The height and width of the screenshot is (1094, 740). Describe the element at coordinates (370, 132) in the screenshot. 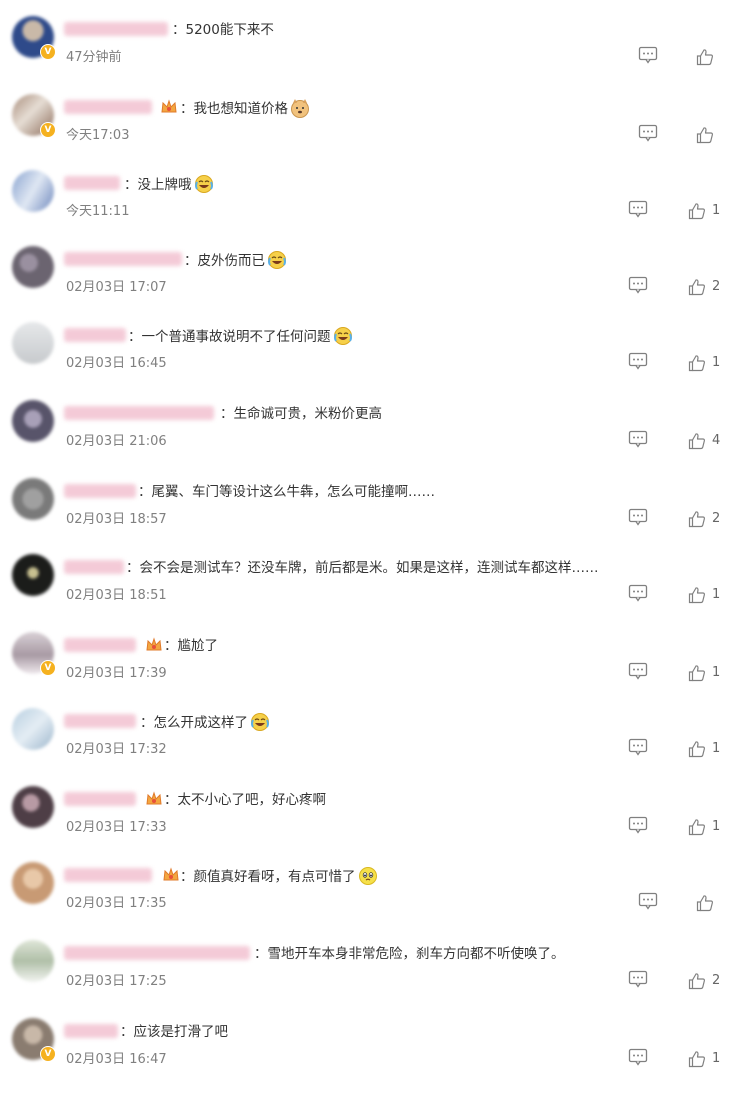

I see `comment-item: V ：我也想知道价格 今天17:03` at that location.